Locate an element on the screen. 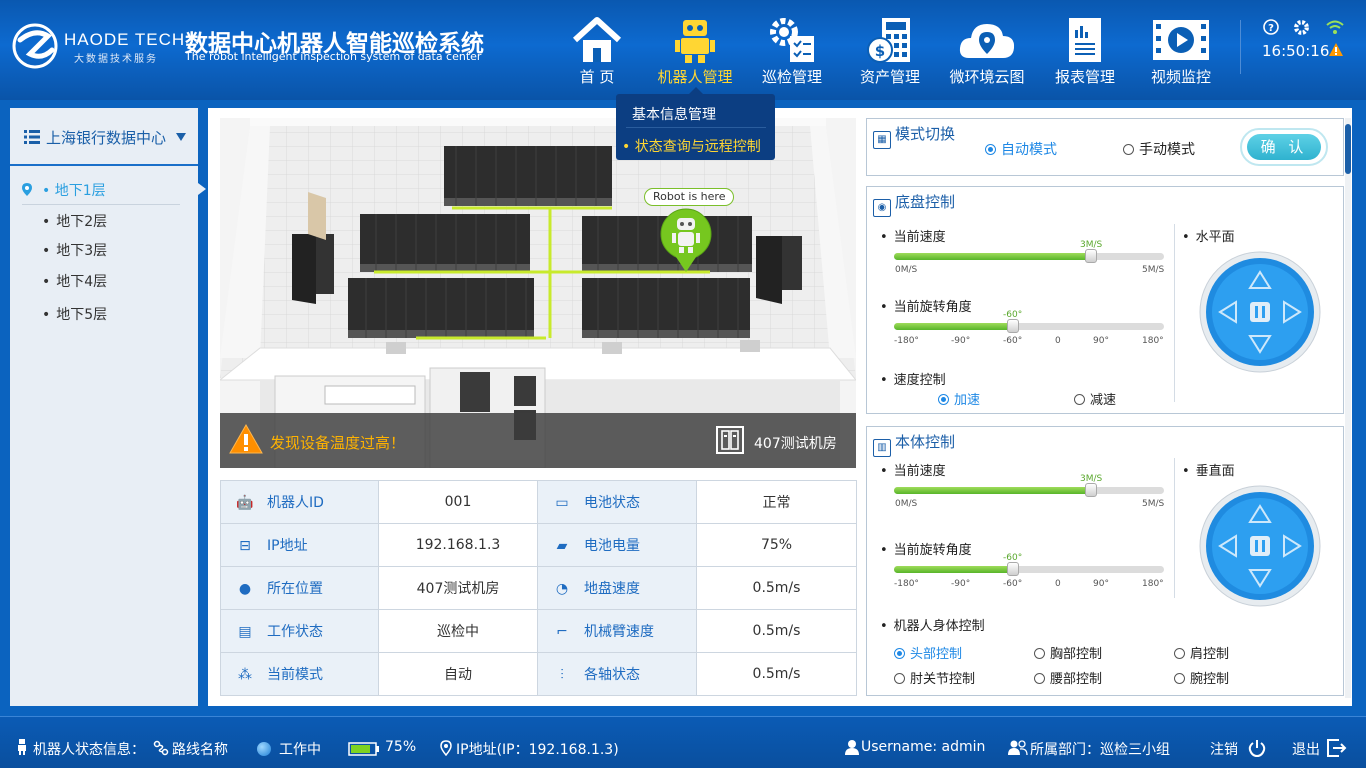  power-icon is located at coordinates (1257, 748).